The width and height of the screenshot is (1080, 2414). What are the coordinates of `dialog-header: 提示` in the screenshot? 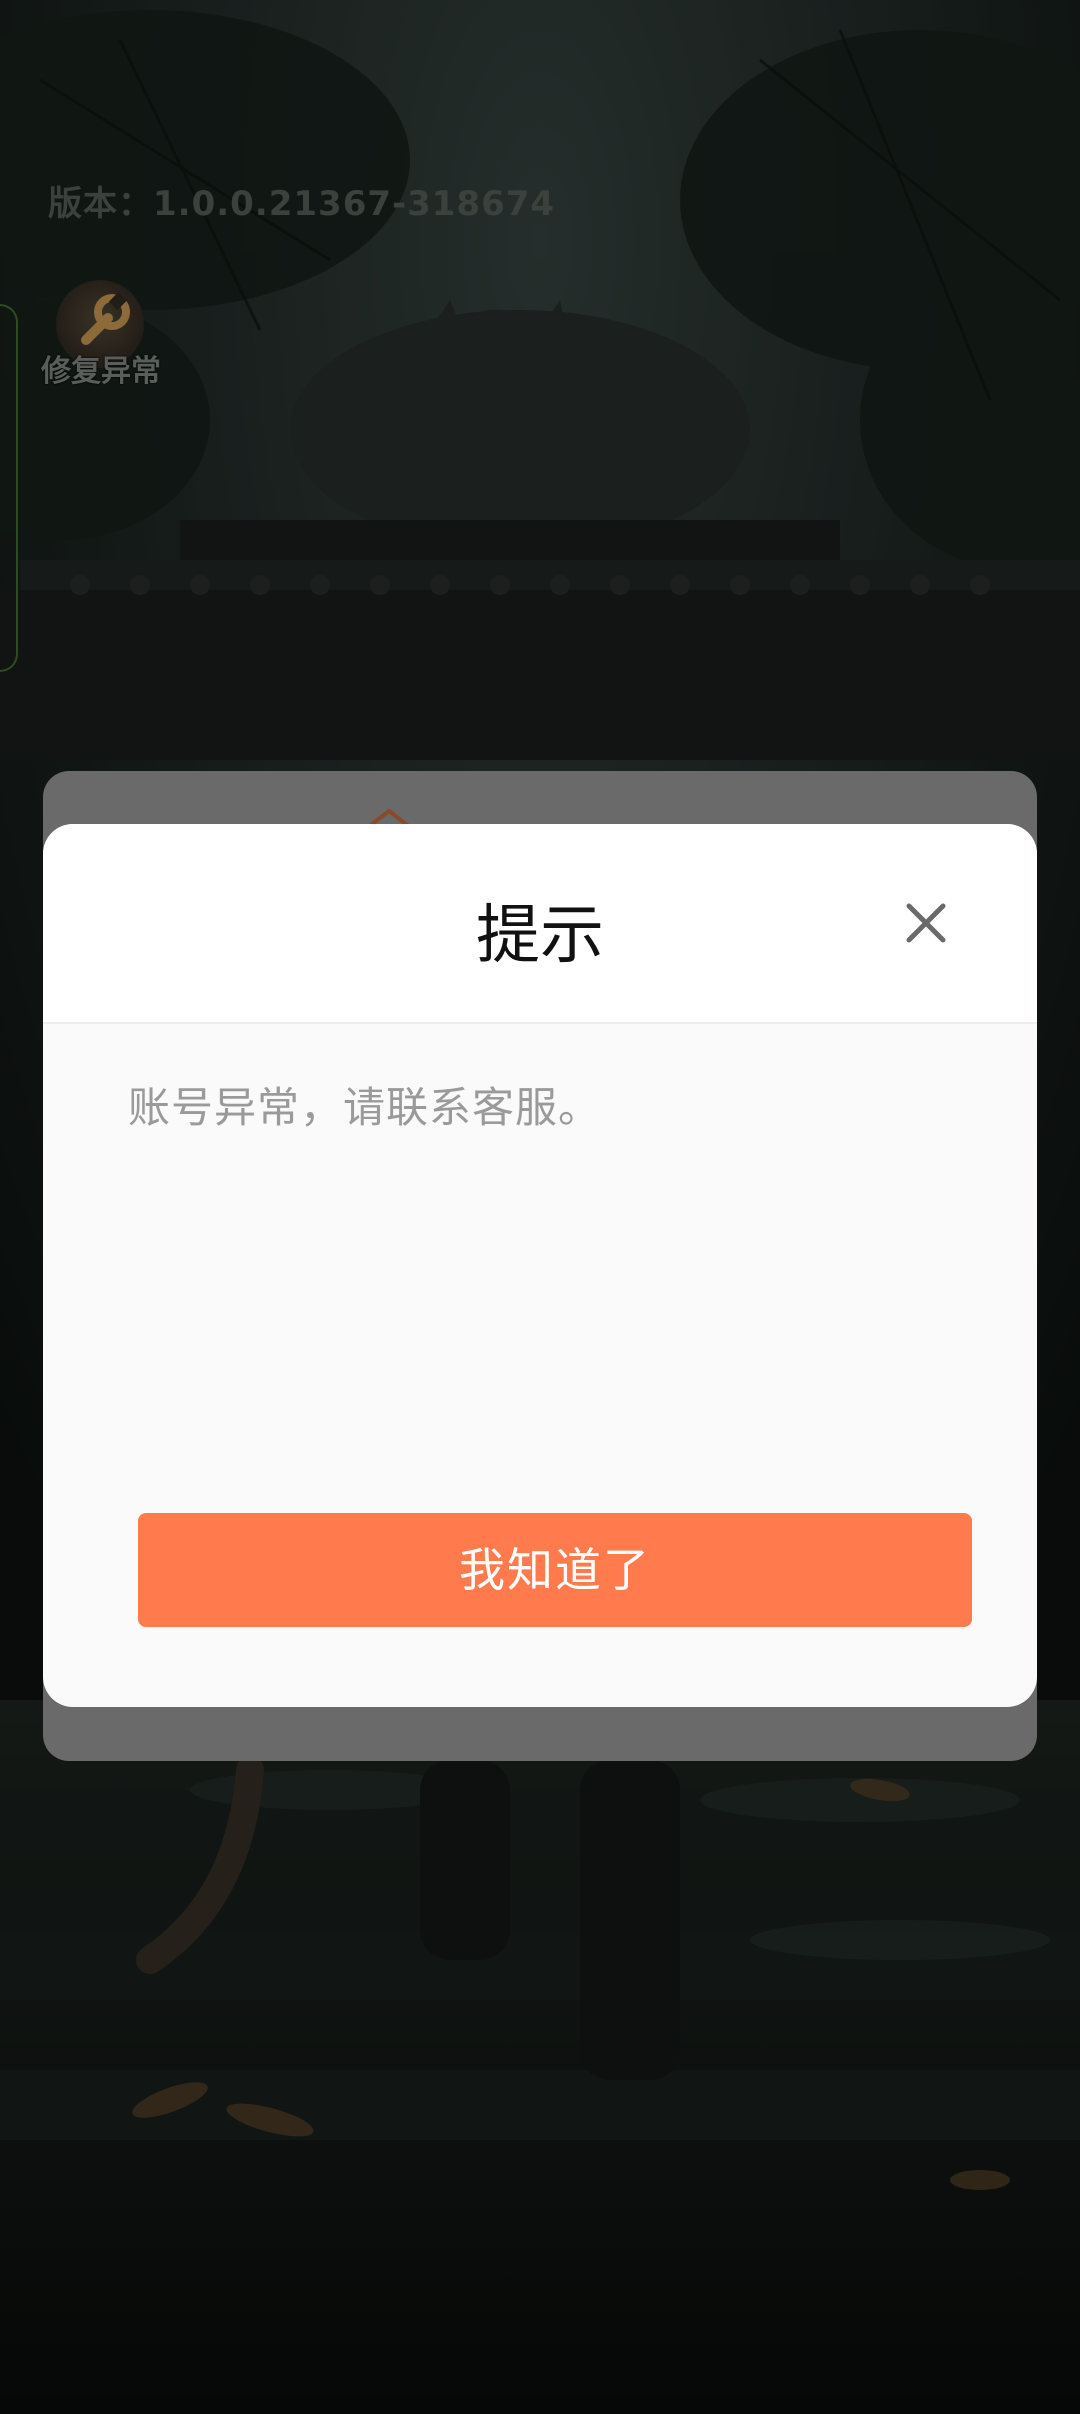 It's located at (540, 924).